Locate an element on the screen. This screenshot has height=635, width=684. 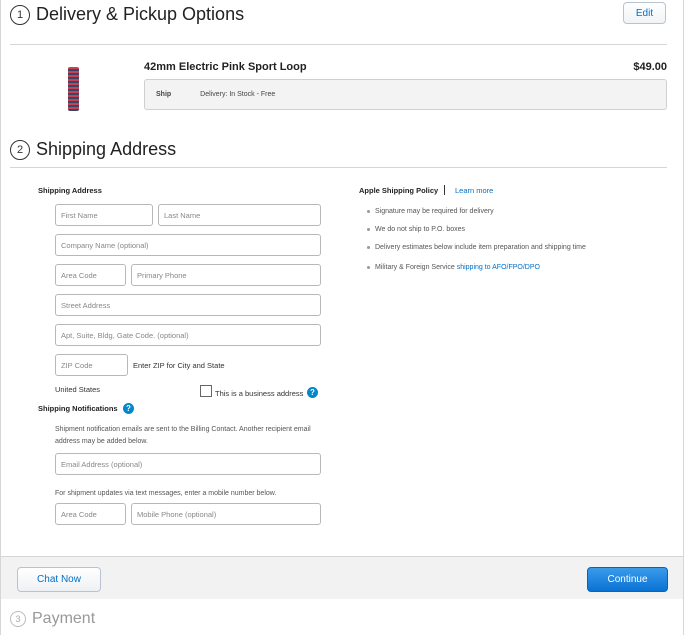
ship-info-box: Ship Delivery: In Stock - Free is located at coordinates (405, 94).